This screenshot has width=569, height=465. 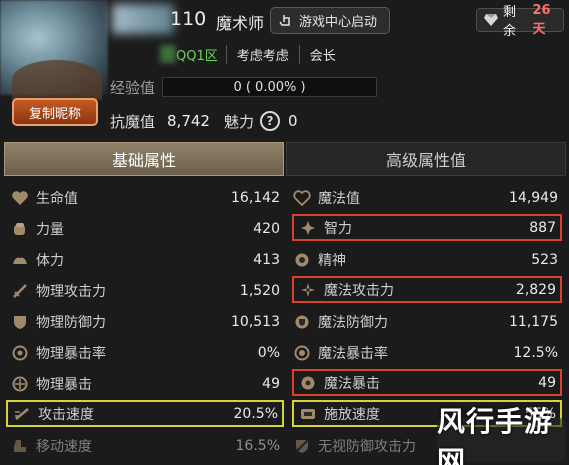 What do you see at coordinates (339, 198) in the screenshot?
I see `stat-label: 魔法值` at bounding box center [339, 198].